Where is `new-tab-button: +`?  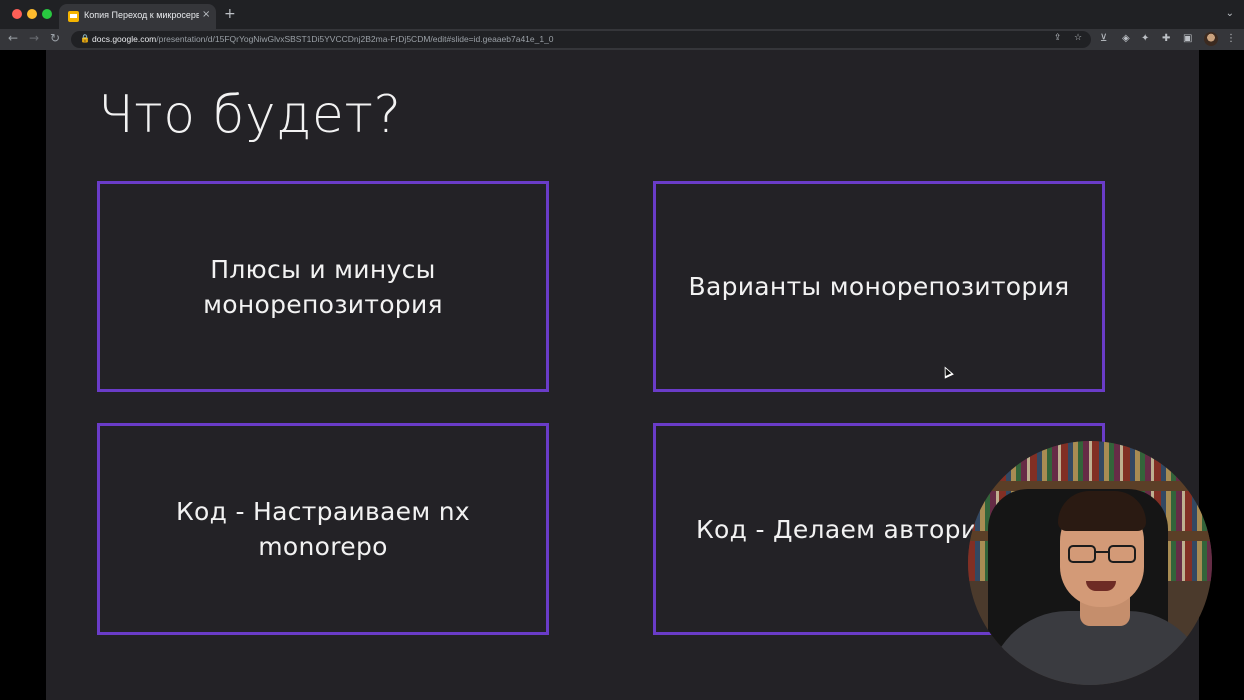
new-tab-button: + is located at coordinates (230, 14).